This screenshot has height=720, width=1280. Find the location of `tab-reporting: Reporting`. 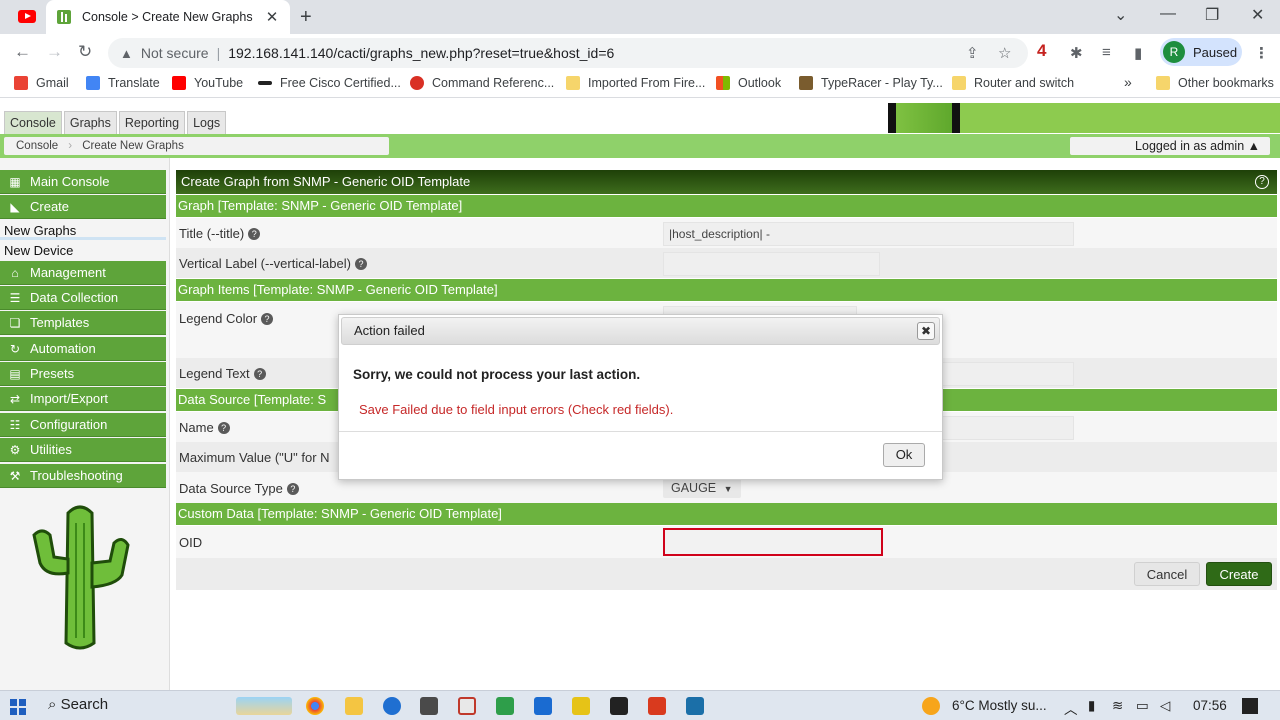

tab-reporting: Reporting is located at coordinates (152, 123).